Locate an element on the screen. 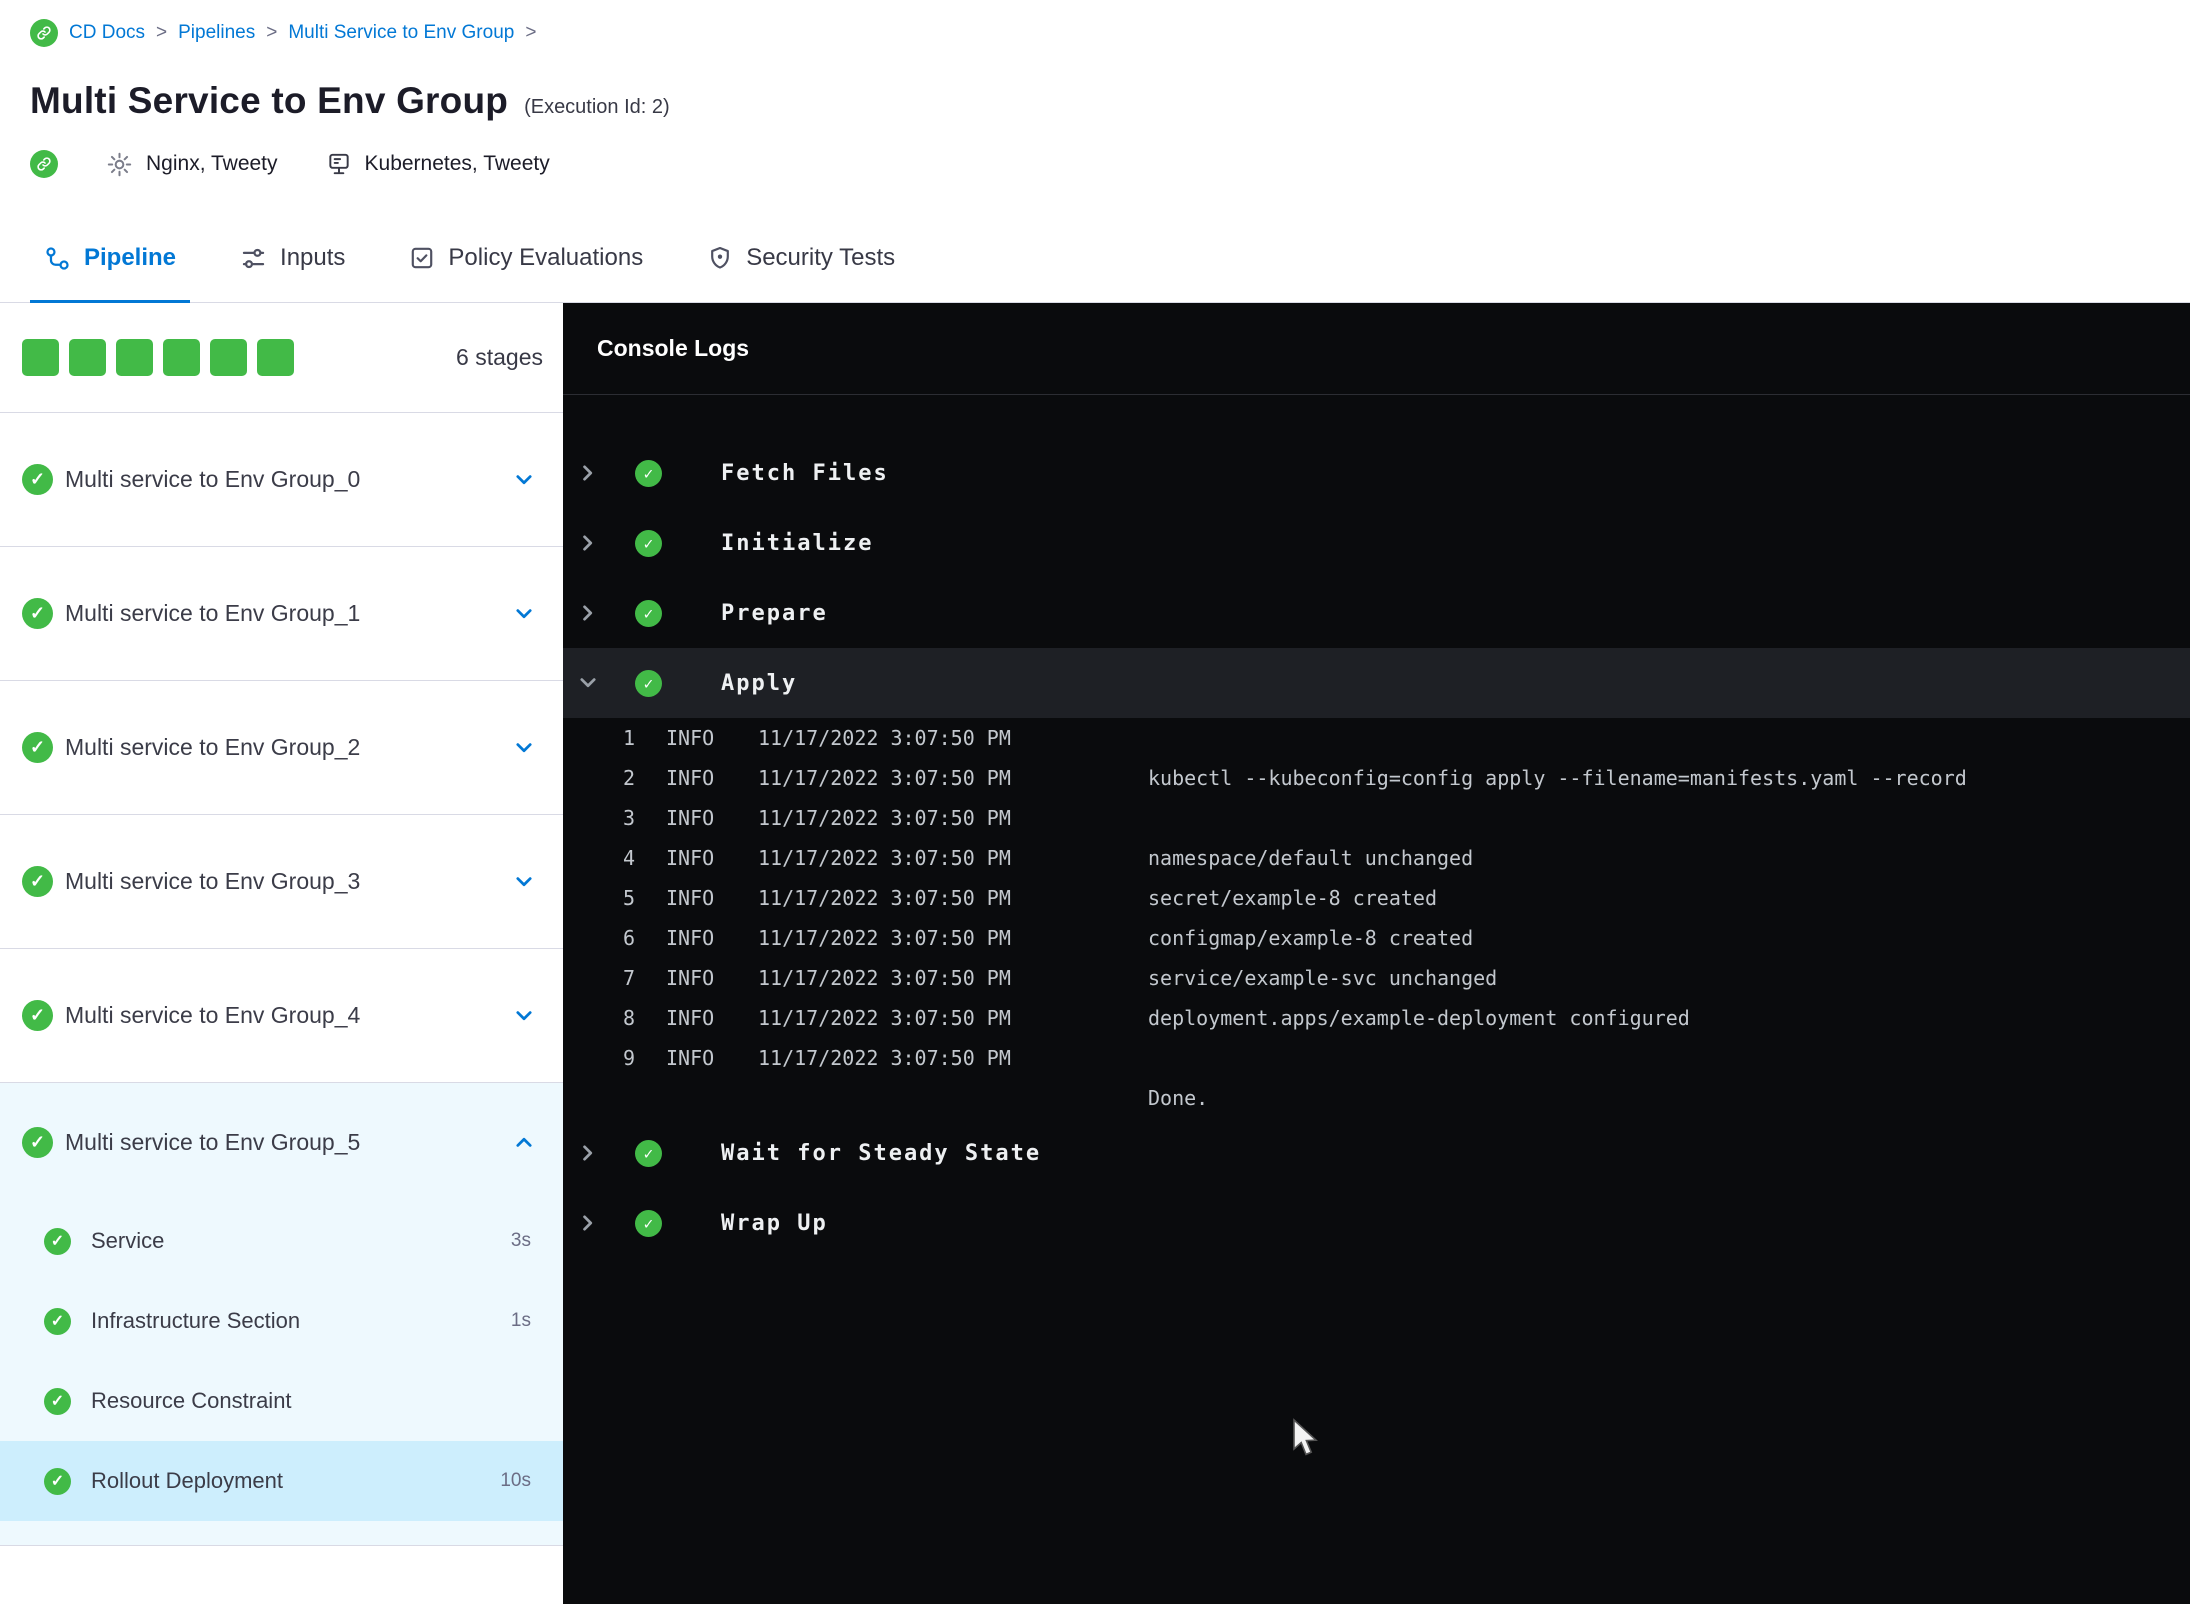 This screenshot has height=1604, width=2190. stage-label: Multi service to Env Group_4 is located at coordinates (213, 1015).